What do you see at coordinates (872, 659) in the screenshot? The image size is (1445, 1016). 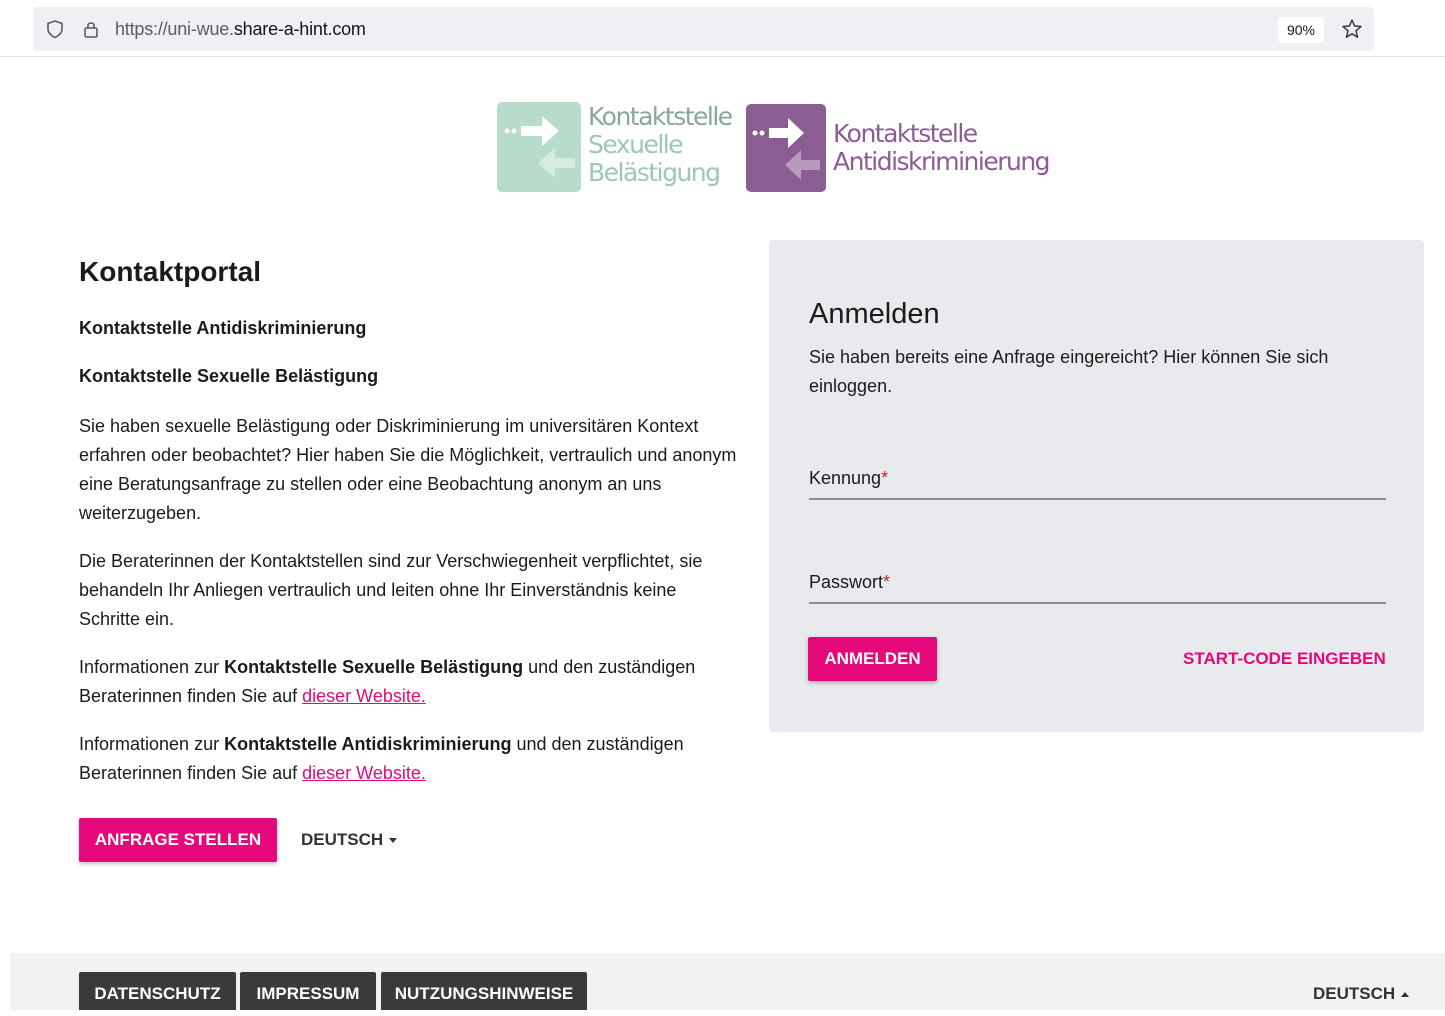 I see `login-button: ANMELDEN` at bounding box center [872, 659].